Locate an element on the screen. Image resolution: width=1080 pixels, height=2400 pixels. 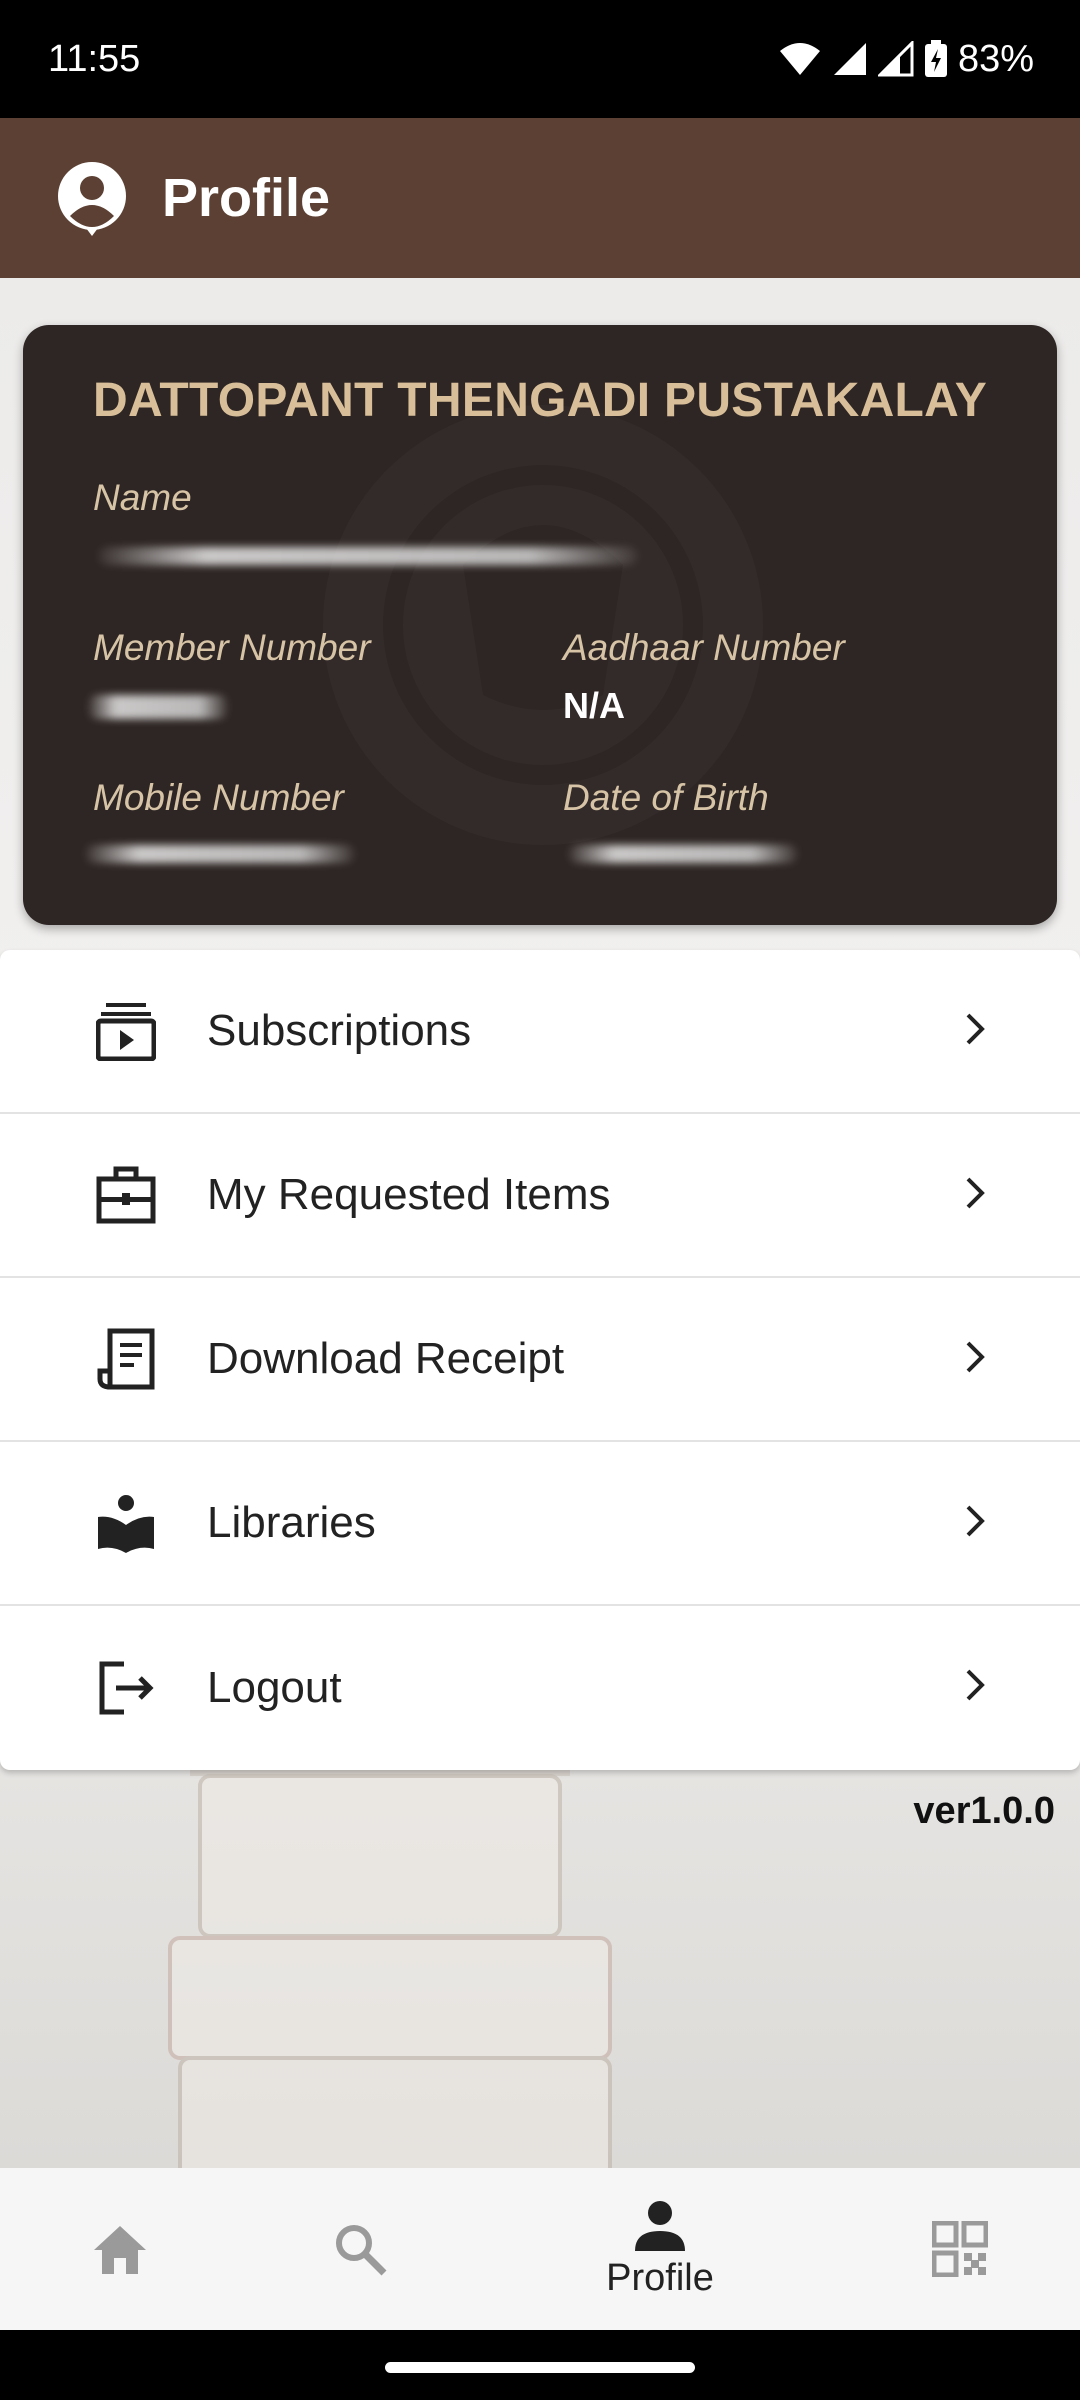
member-number-value-redacted is located at coordinates (158, 707).